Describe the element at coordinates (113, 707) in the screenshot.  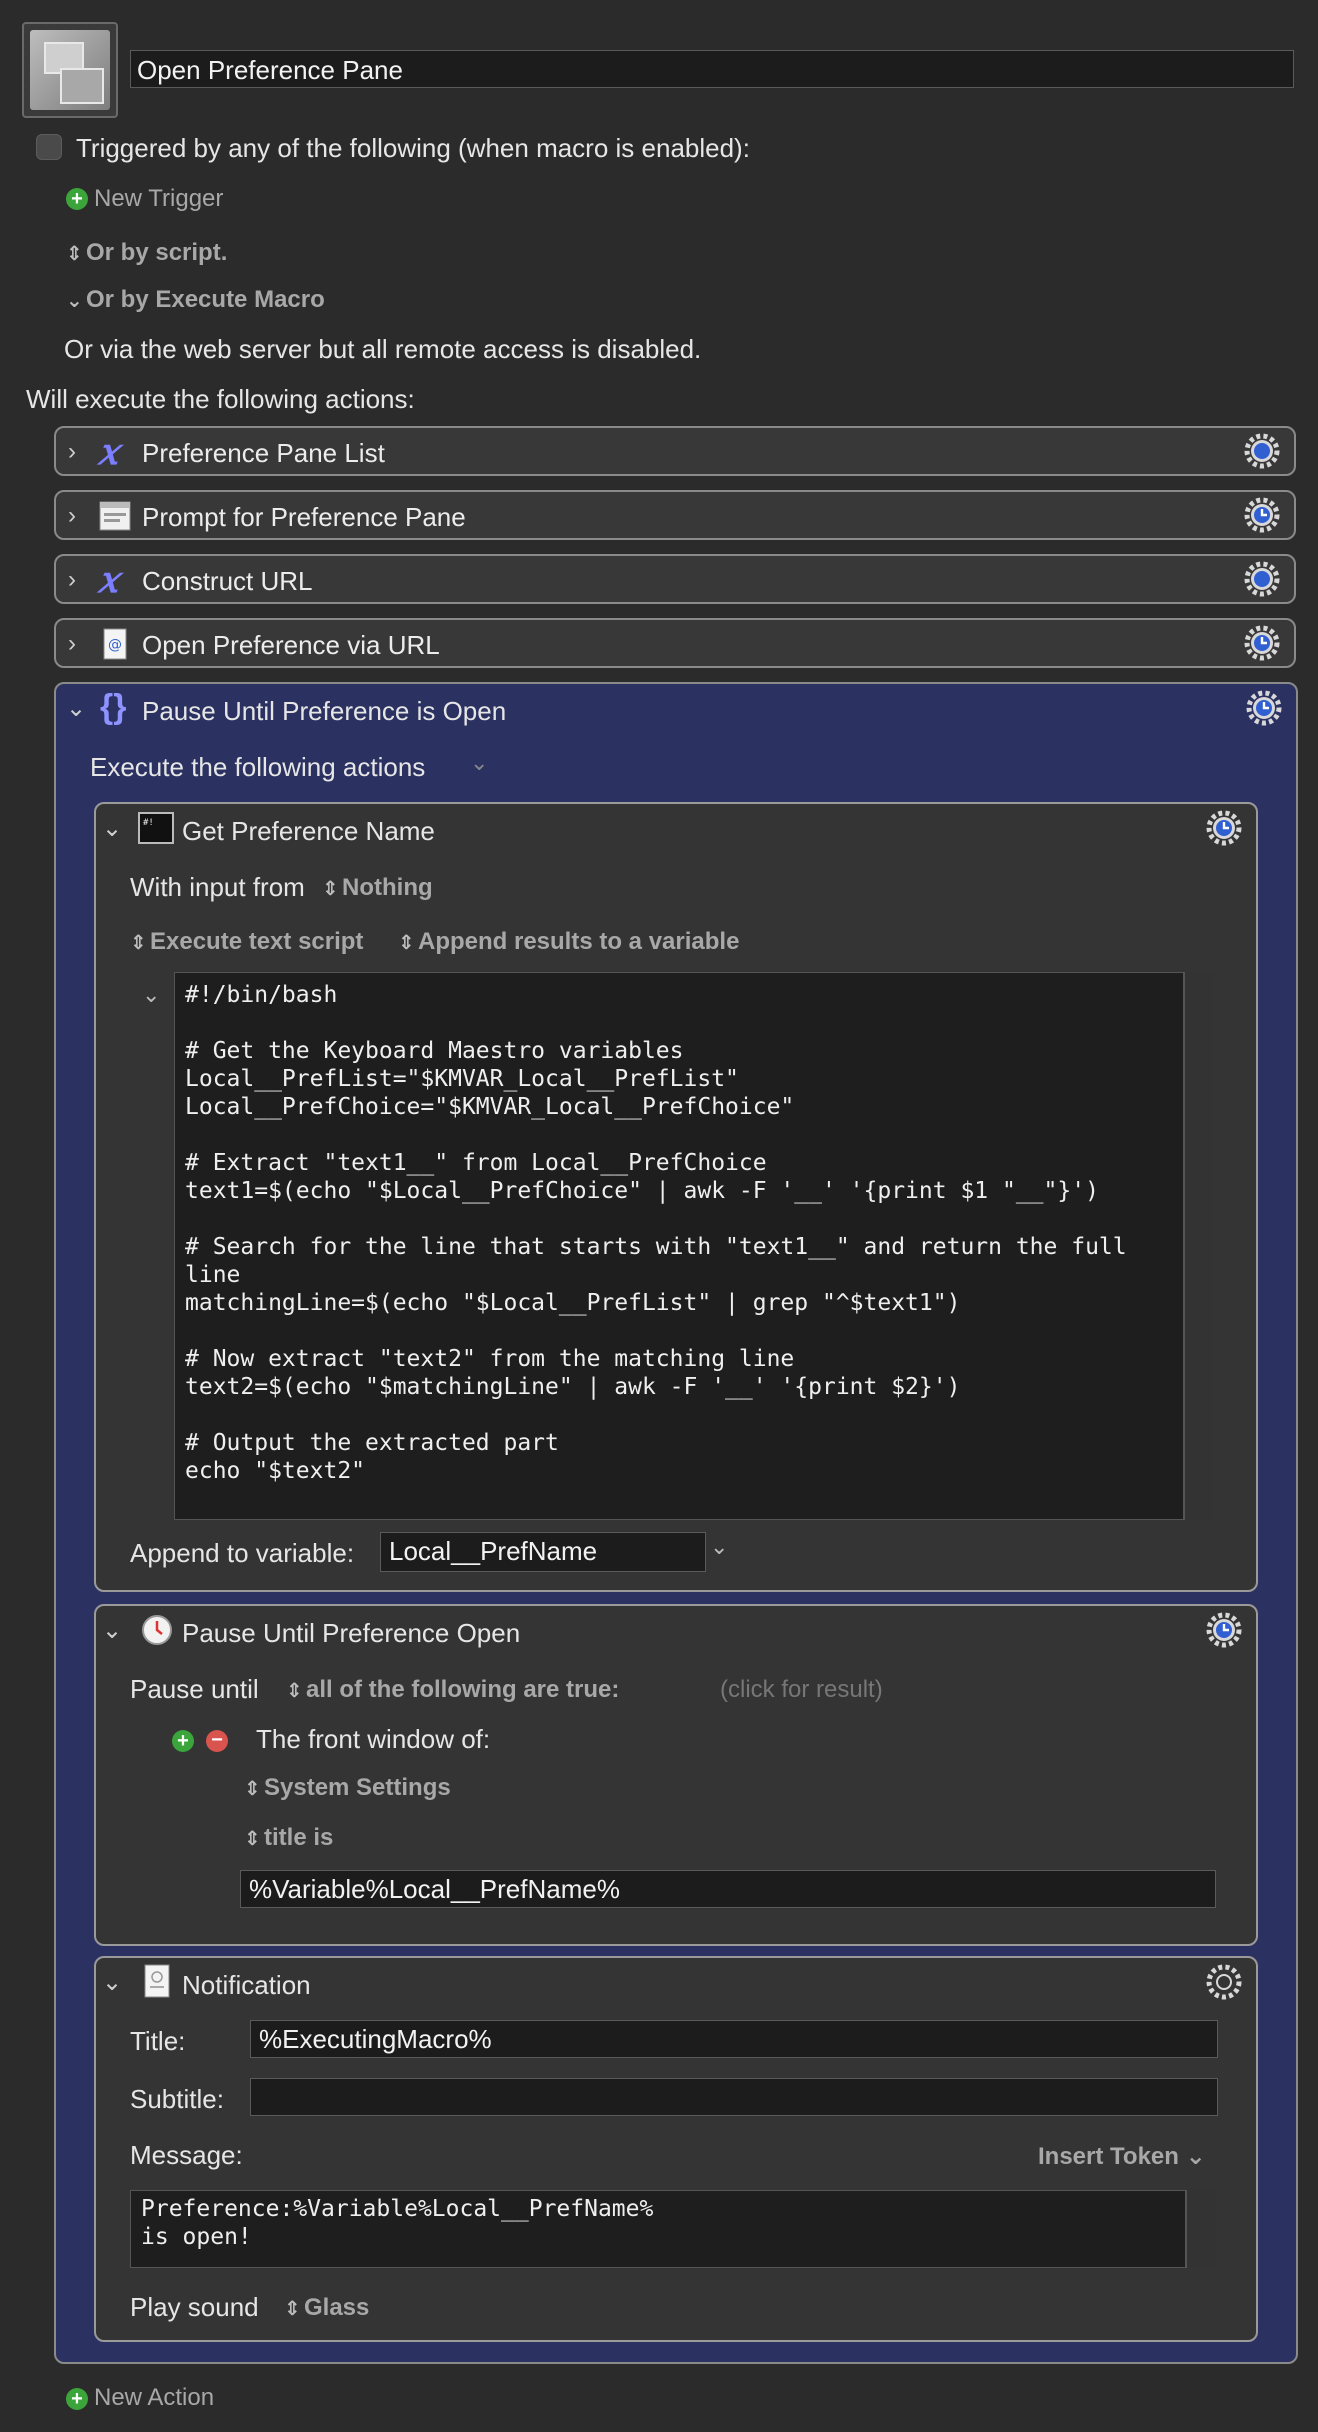
I see `braces-icon: {}` at that location.